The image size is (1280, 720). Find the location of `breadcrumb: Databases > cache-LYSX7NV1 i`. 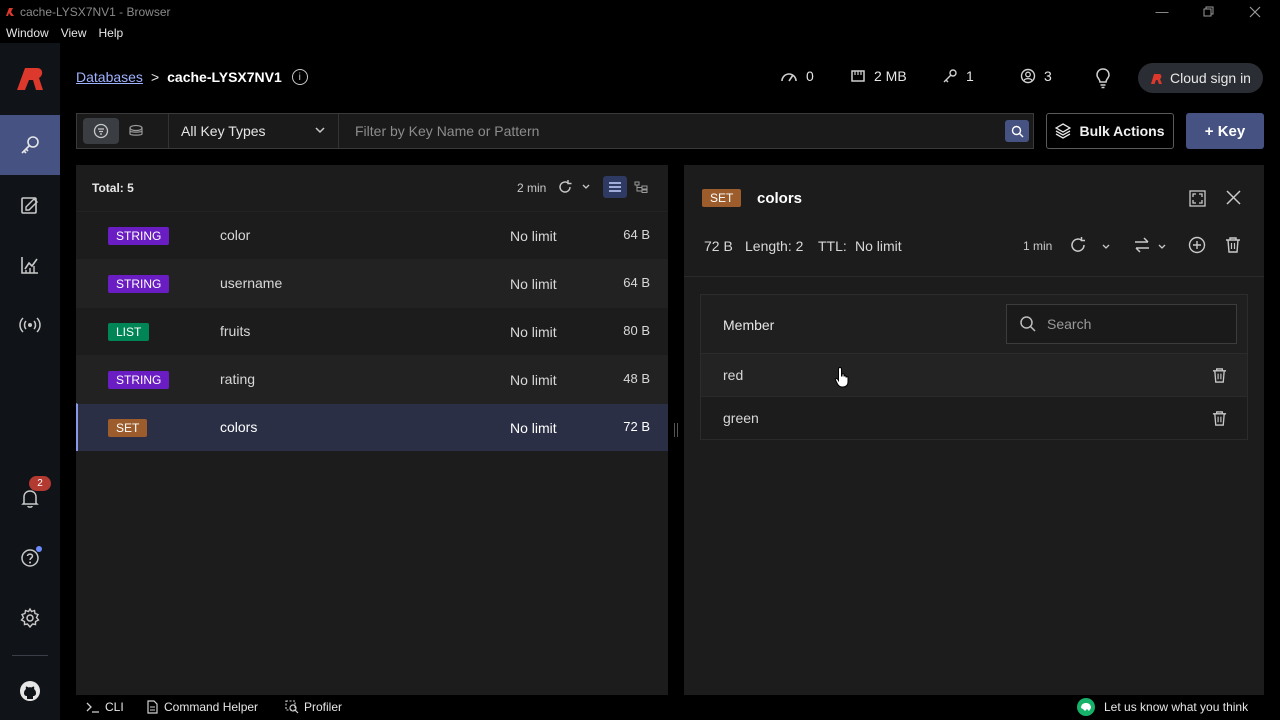

breadcrumb: Databases > cache-LYSX7NV1 i is located at coordinates (192, 77).